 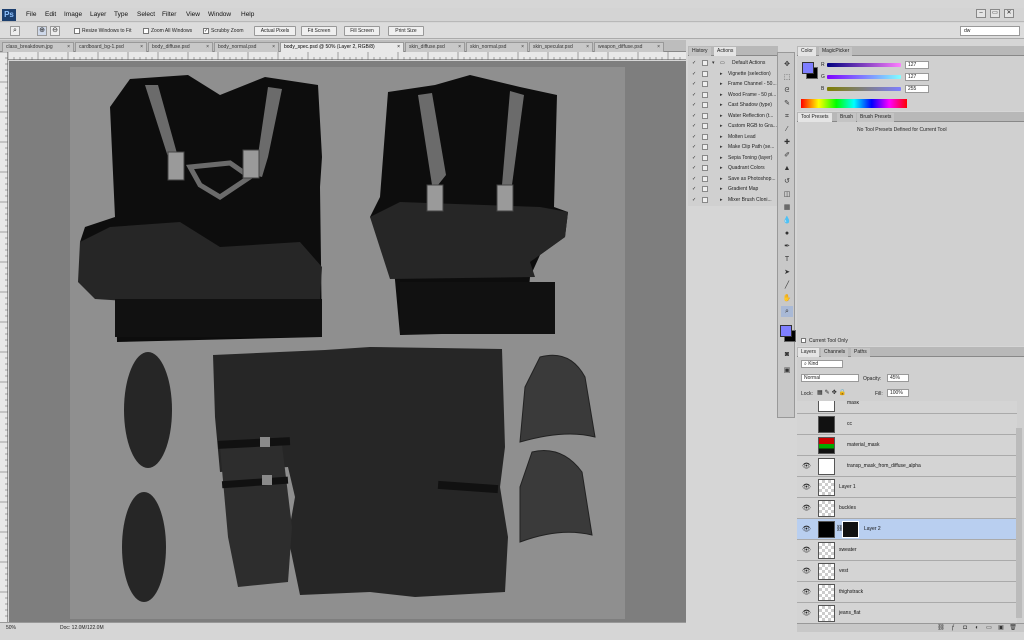 I want to click on tab-brush-presets: Brush Presets, so click(x=876, y=117).